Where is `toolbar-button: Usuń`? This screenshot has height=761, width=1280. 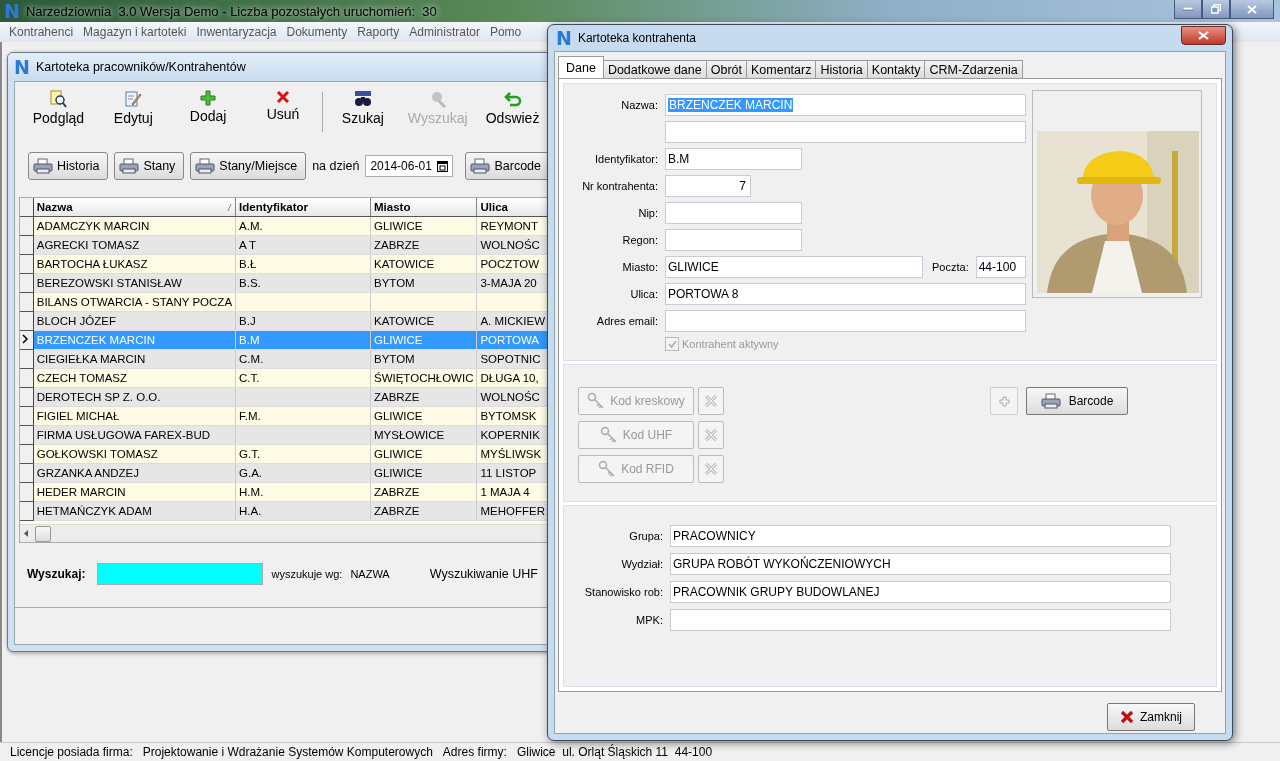
toolbar-button: Usuń is located at coordinates (283, 106).